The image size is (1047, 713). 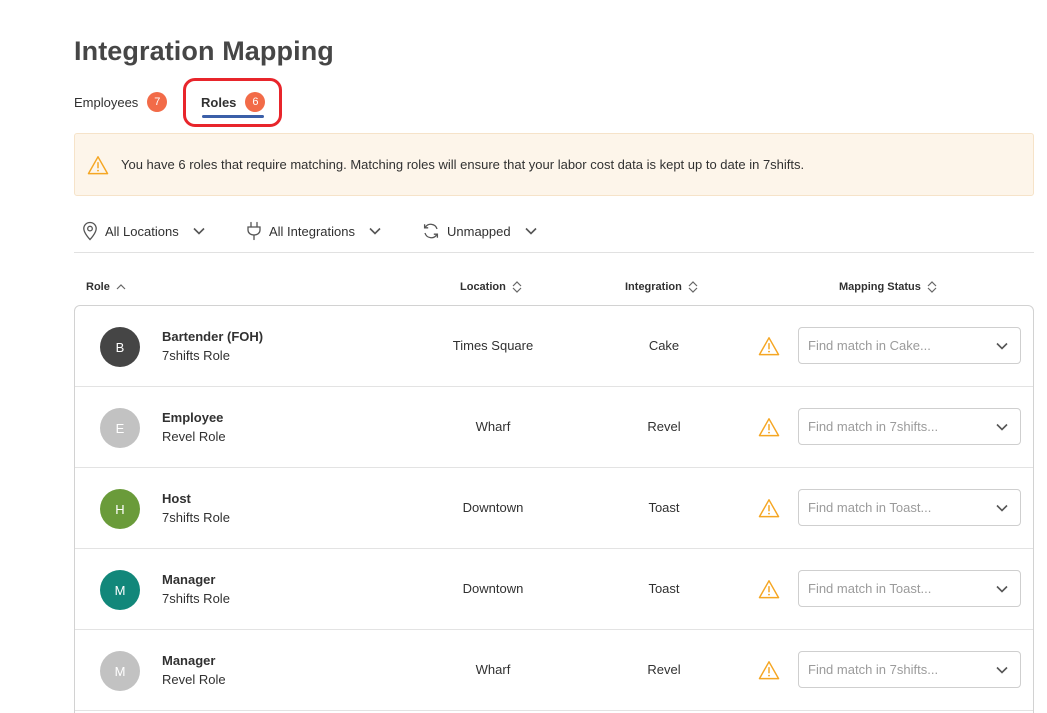 I want to click on role-name: Host, so click(x=176, y=498).